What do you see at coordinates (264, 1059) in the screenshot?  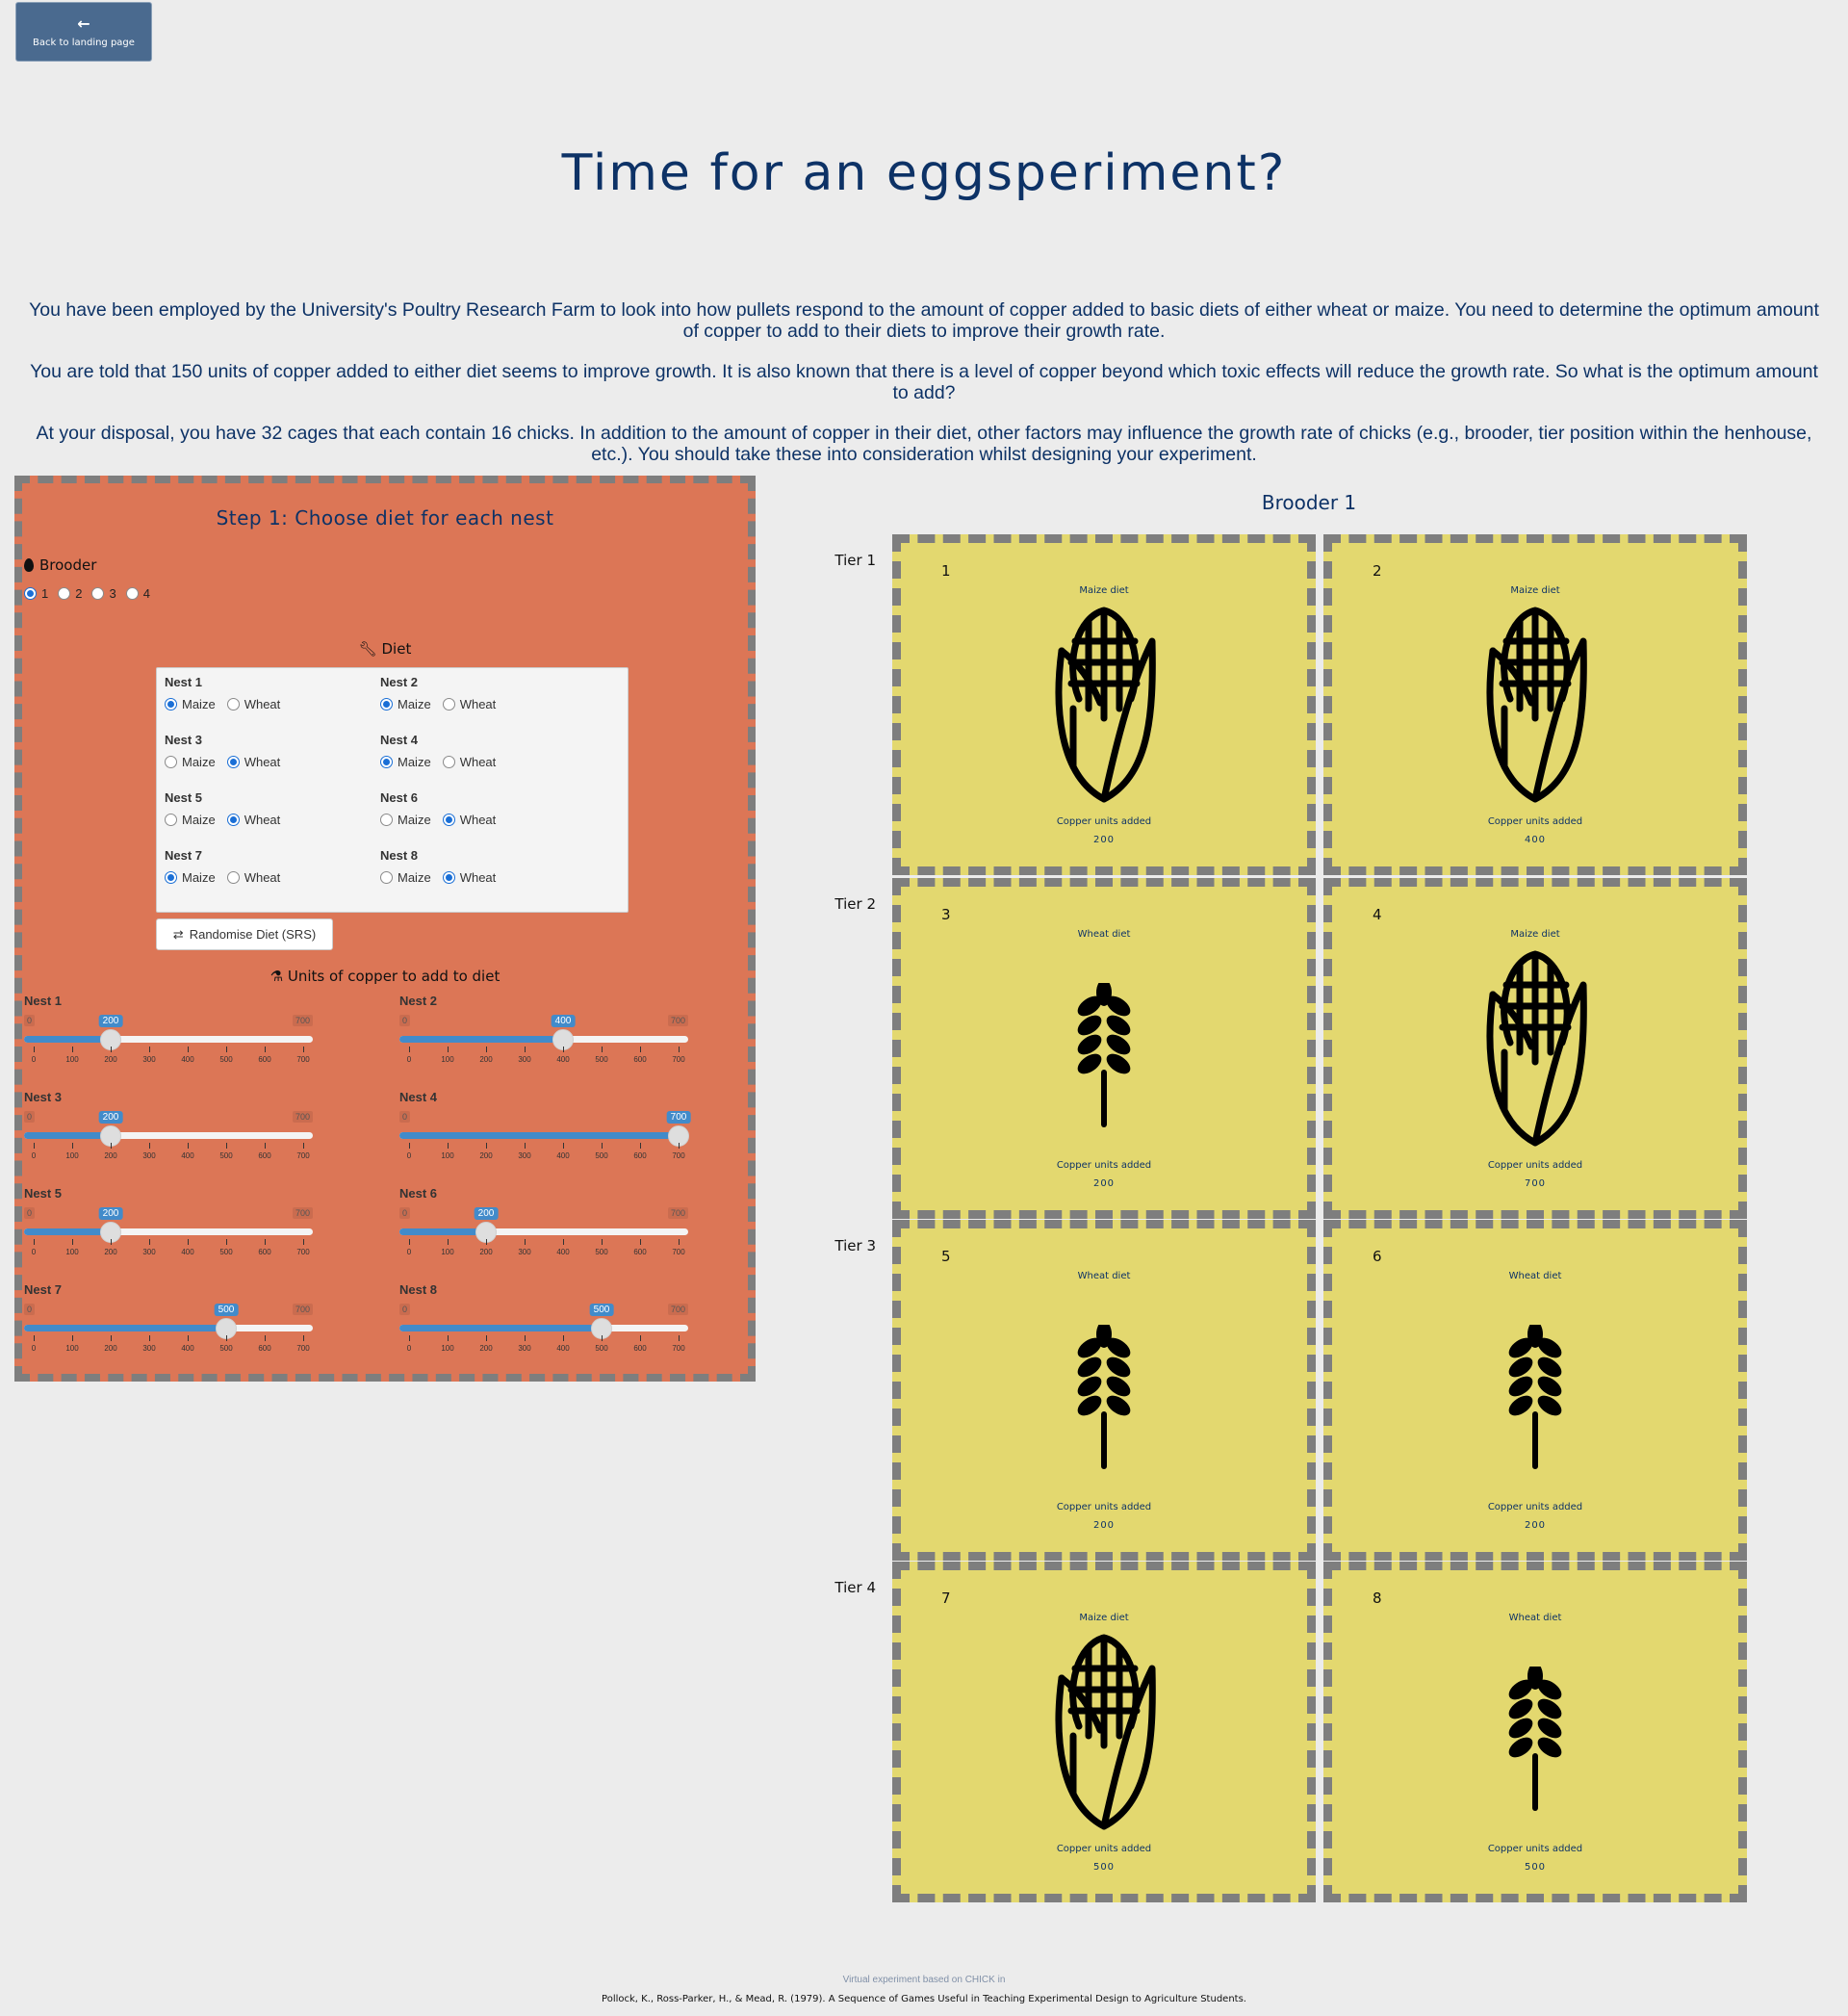 I see `slider-tick-label: 600` at bounding box center [264, 1059].